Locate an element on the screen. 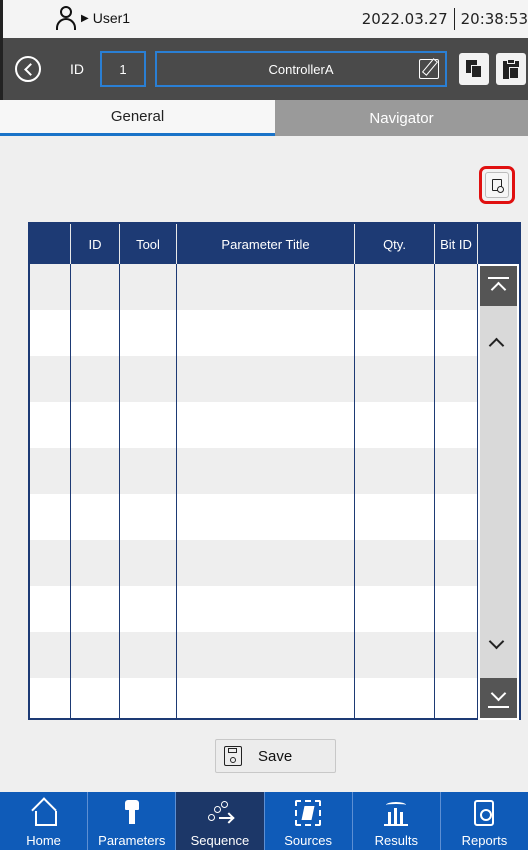  nav-results: Results is located at coordinates (397, 821).